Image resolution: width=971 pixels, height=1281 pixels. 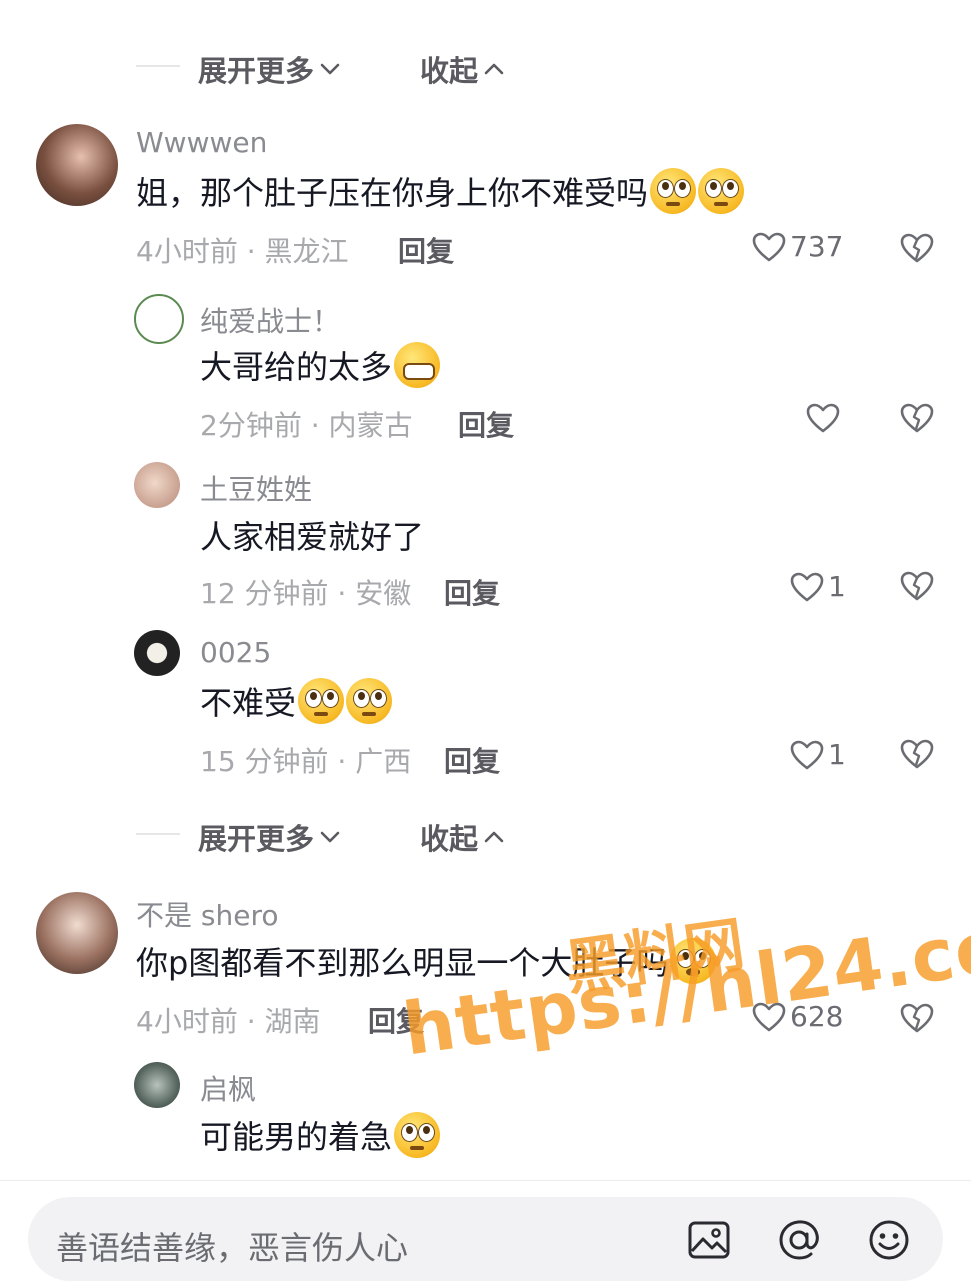 What do you see at coordinates (296, 367) in the screenshot?
I see `comment-text-content: 大哥给的太多` at bounding box center [296, 367].